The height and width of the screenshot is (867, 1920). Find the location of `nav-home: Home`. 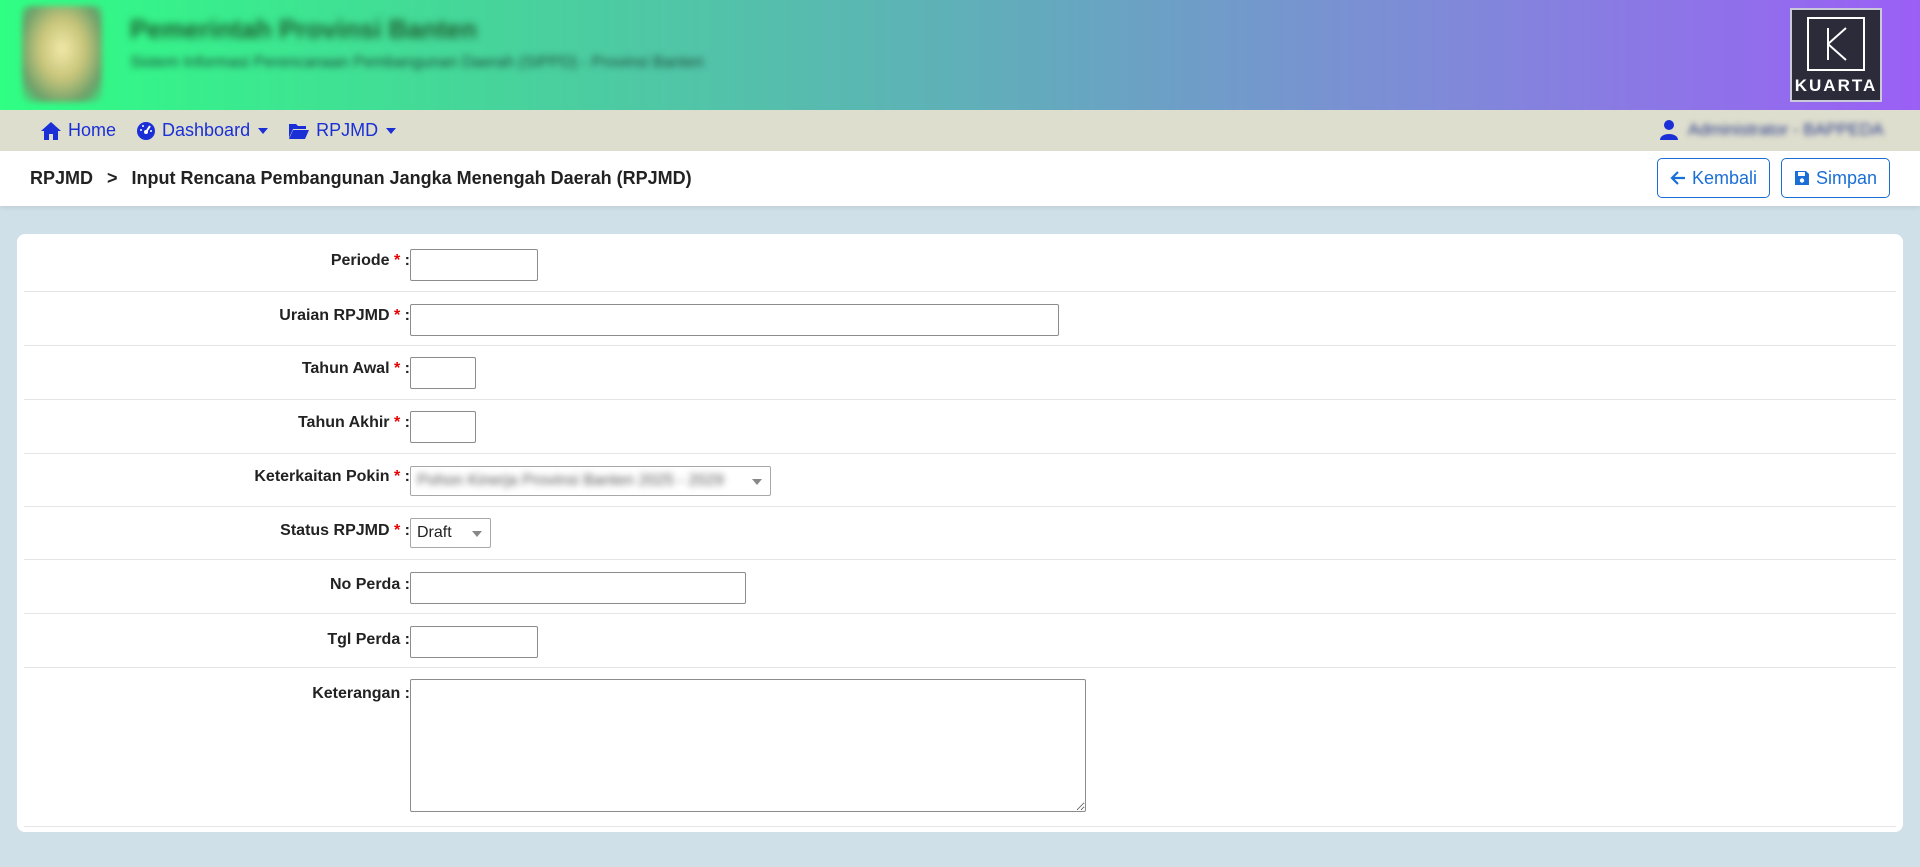

nav-home: Home is located at coordinates (78, 130).